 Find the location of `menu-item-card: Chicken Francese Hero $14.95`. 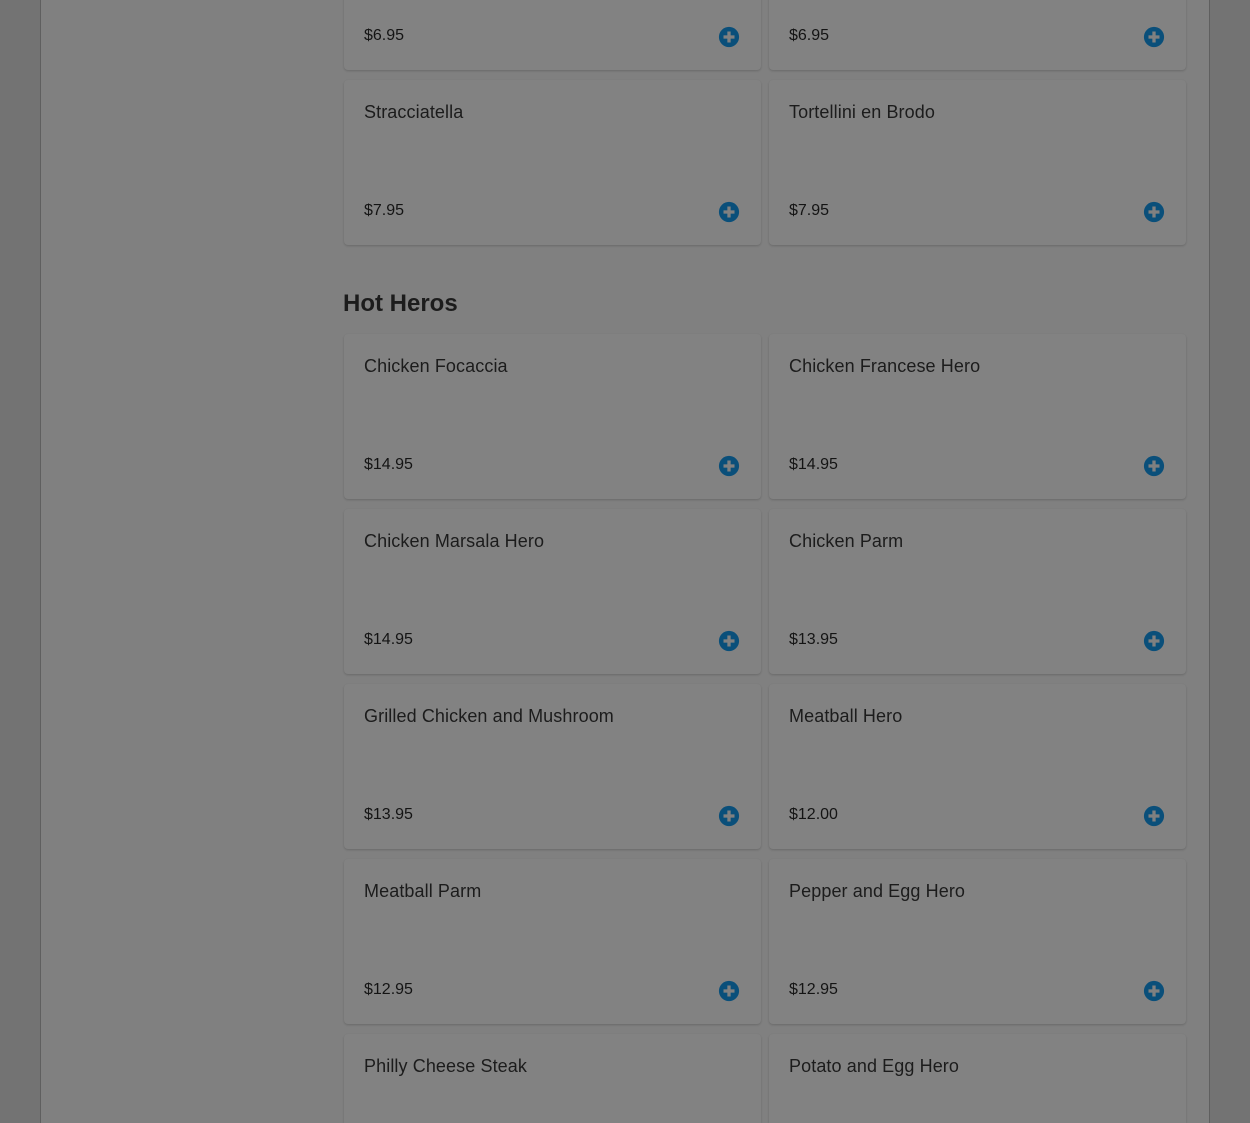

menu-item-card: Chicken Francese Hero $14.95 is located at coordinates (977, 416).